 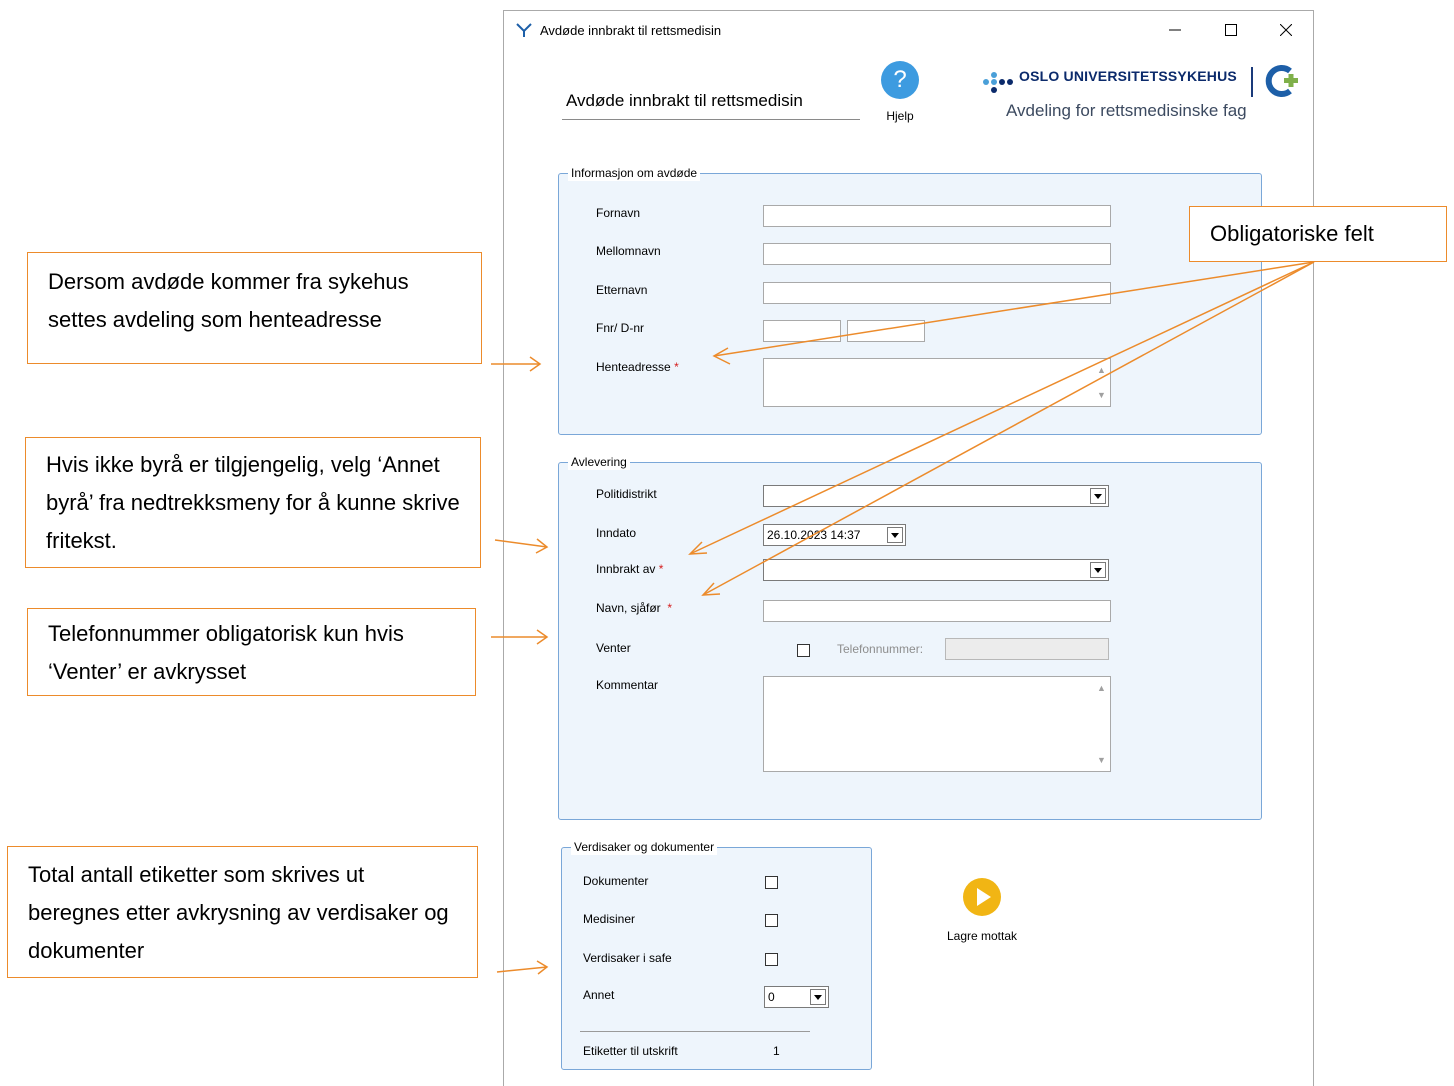 What do you see at coordinates (1126, 110) in the screenshot?
I see `department-name: Avdeling for rettsmedisinske fag` at bounding box center [1126, 110].